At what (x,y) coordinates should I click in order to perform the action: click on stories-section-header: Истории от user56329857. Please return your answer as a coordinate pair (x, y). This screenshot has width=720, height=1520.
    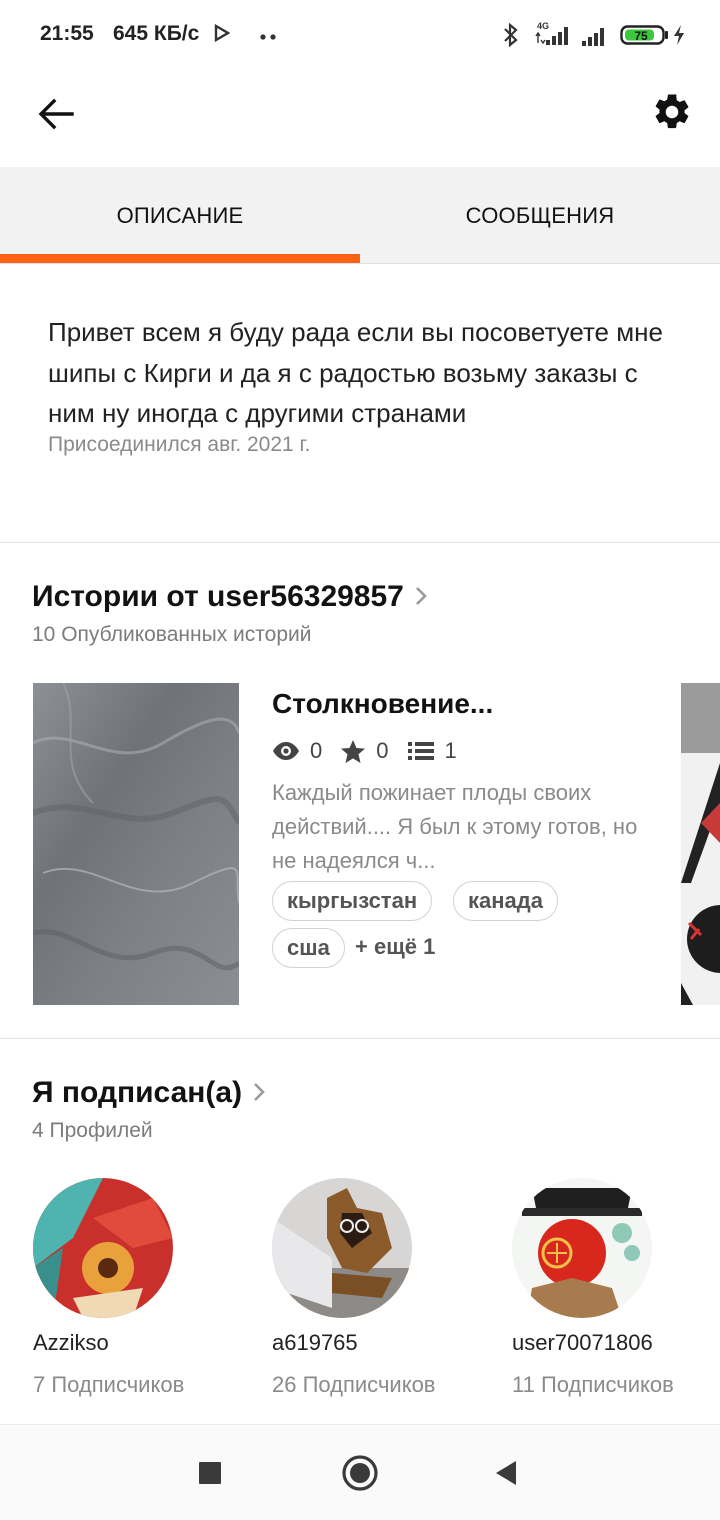
    Looking at the image, I should click on (230, 597).